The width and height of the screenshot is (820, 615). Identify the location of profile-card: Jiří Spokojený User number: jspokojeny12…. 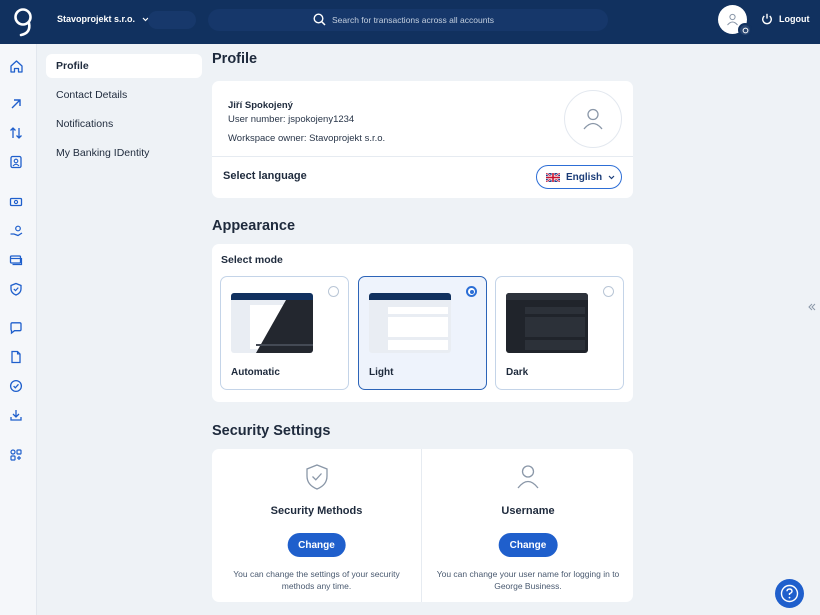
(422, 139).